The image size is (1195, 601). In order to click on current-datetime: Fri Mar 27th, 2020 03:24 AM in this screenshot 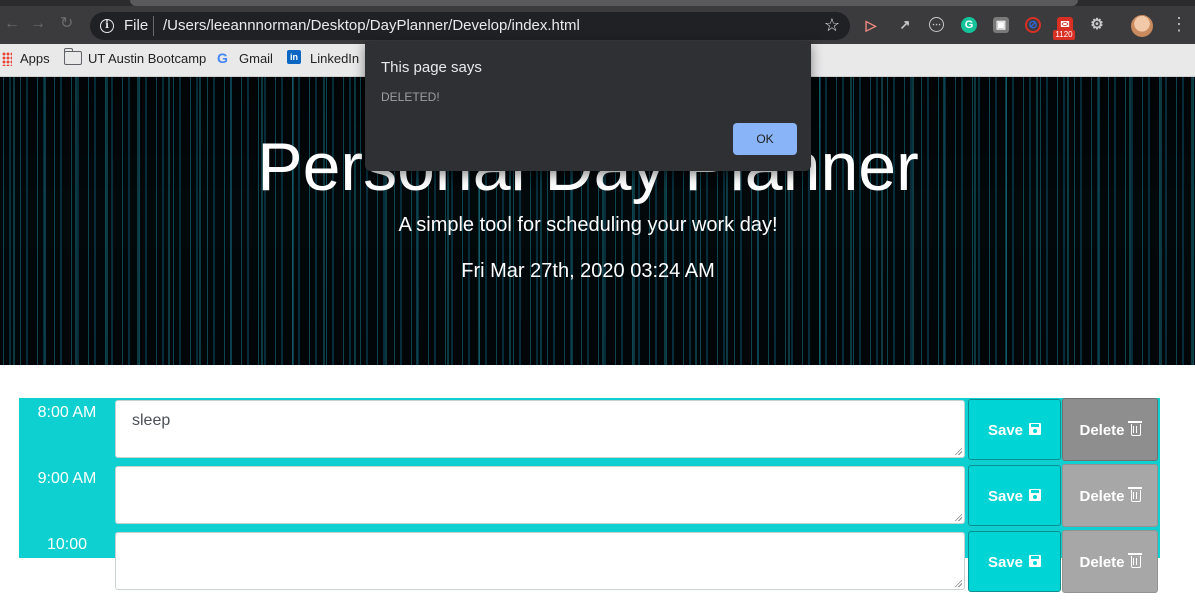, I will do `click(588, 271)`.